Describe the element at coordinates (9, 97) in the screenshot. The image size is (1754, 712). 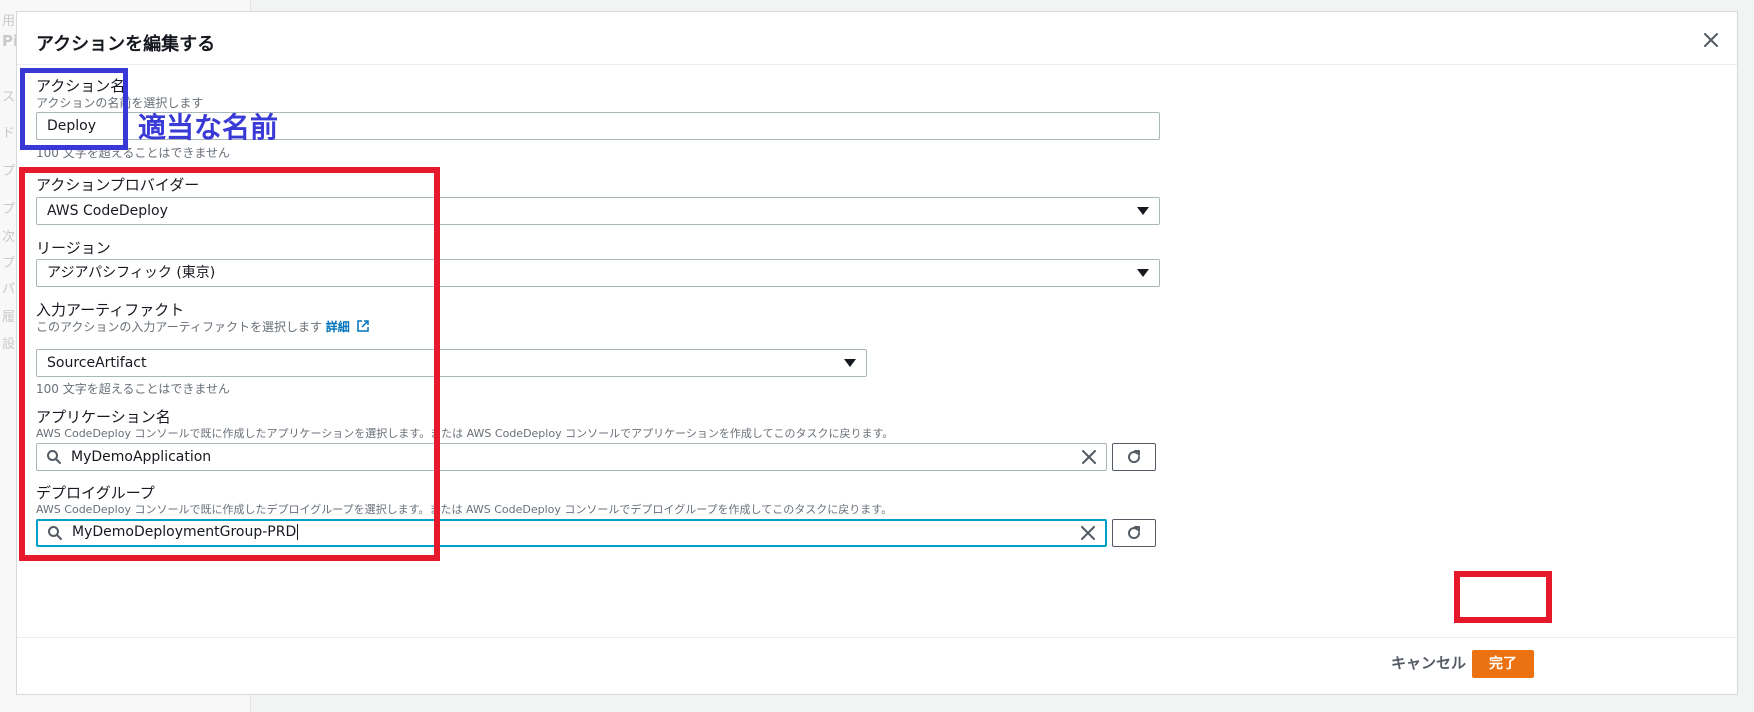
I see `background-ghost-text: ス` at that location.